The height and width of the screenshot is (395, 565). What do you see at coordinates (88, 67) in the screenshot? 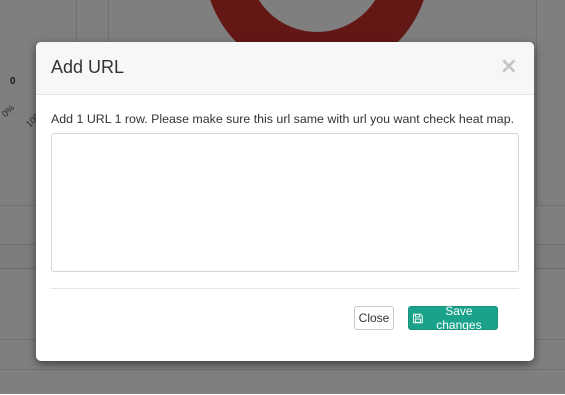
I see `modal-title: Add URL` at bounding box center [88, 67].